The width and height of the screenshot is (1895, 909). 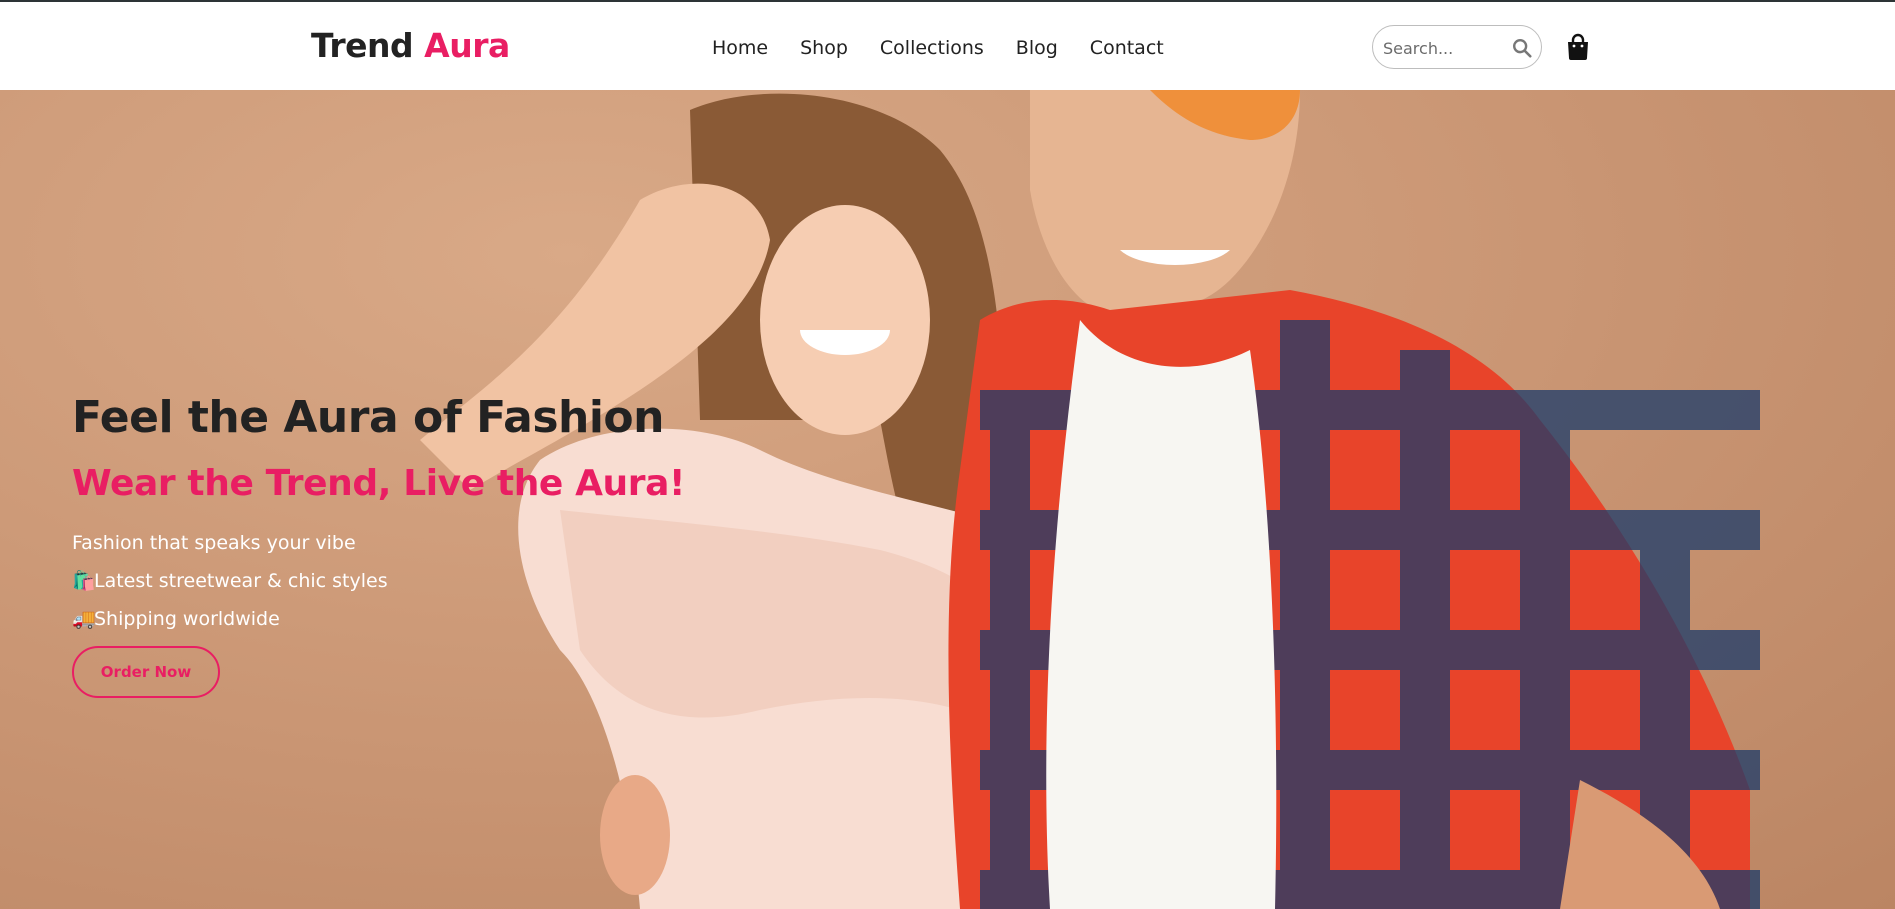 What do you see at coordinates (467, 45) in the screenshot?
I see `logo-word-aura: Aura` at bounding box center [467, 45].